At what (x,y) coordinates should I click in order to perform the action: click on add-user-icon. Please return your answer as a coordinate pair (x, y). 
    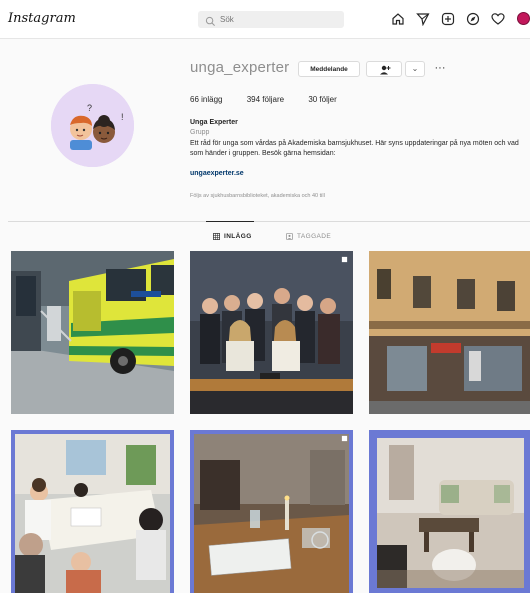
    Looking at the image, I should click on (385, 70).